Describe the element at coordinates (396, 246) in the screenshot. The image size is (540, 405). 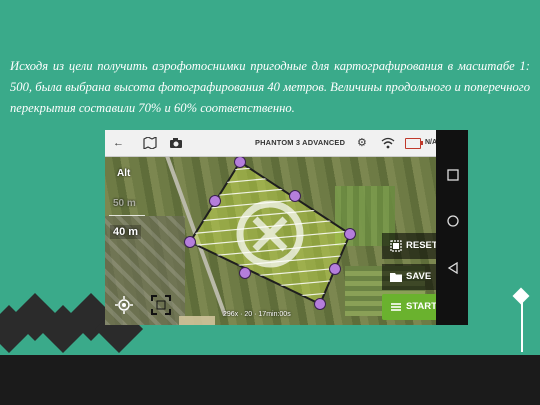
I see `reset-icon` at that location.